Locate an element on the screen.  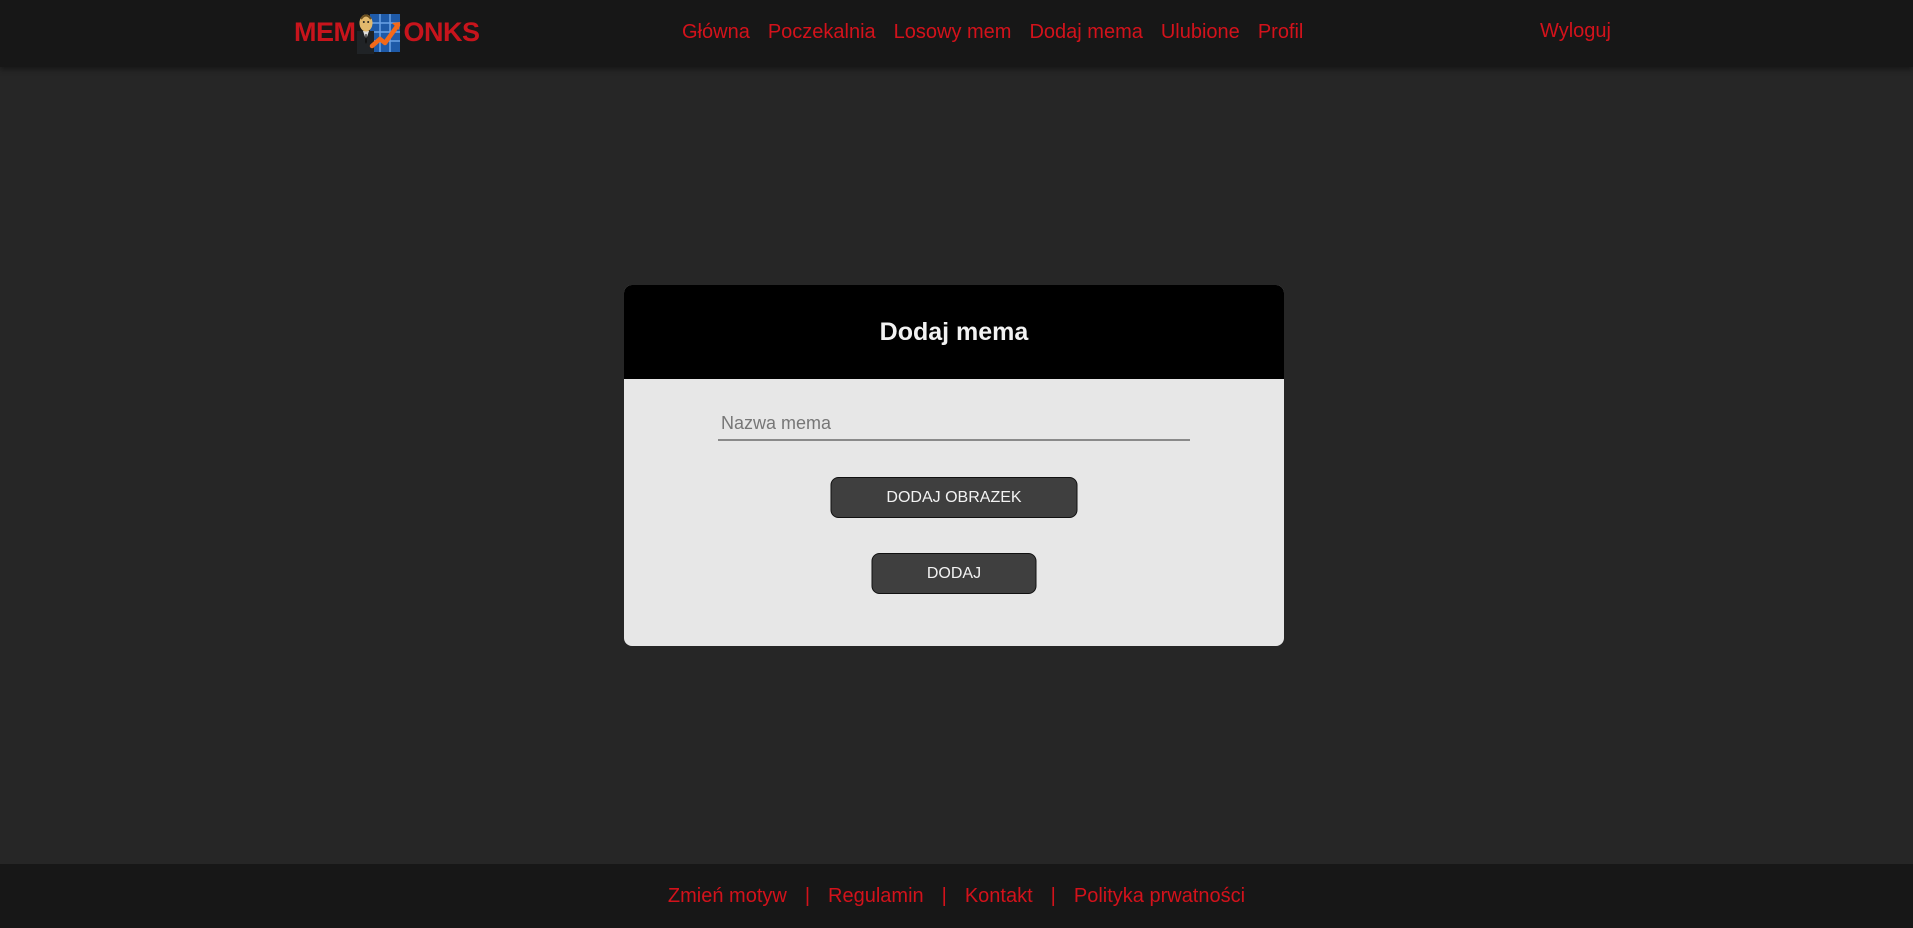
logout-link: Wyloguj is located at coordinates (1575, 31).